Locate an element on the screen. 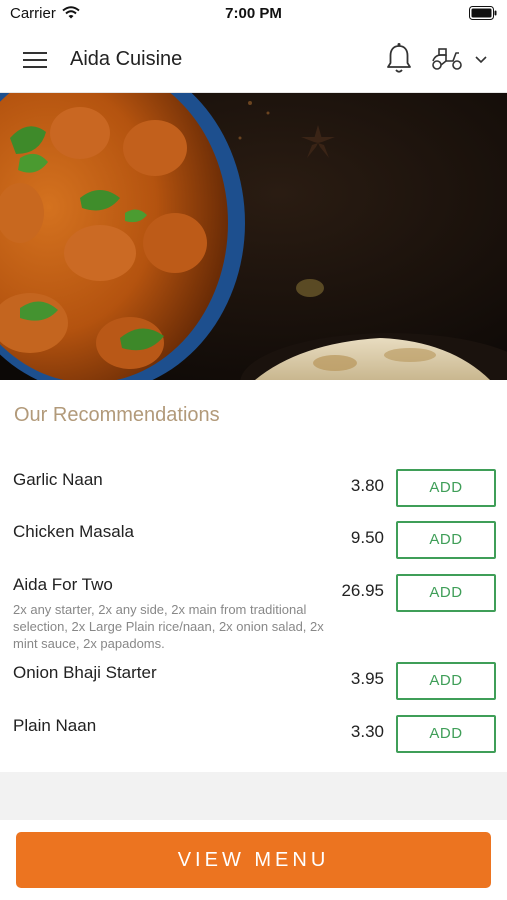 The width and height of the screenshot is (507, 900). item-name: Aida For Two is located at coordinates (63, 584).